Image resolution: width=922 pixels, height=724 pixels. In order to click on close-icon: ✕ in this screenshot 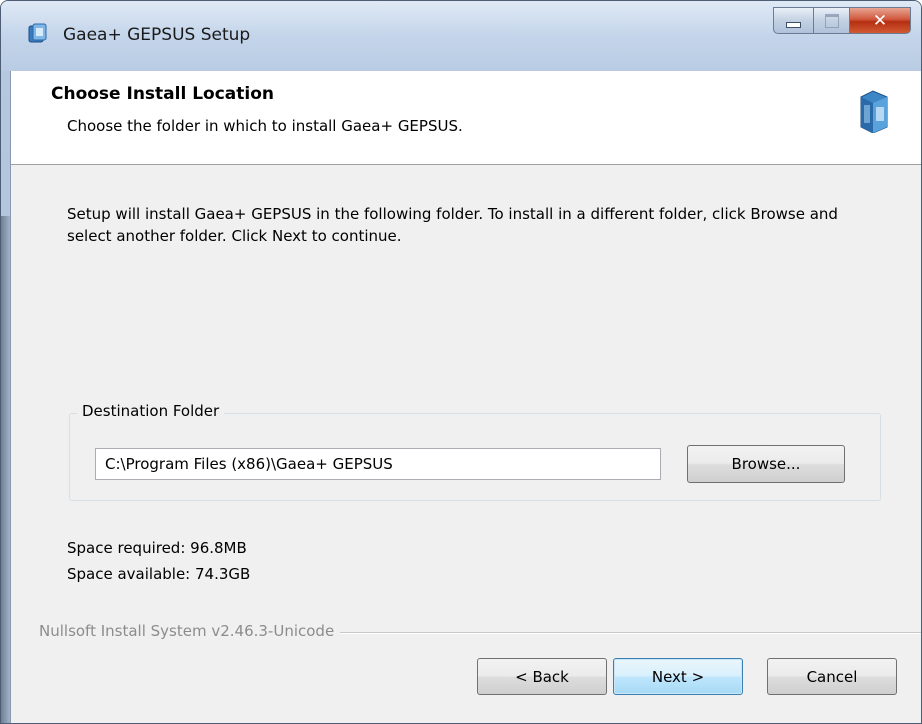, I will do `click(880, 20)`.